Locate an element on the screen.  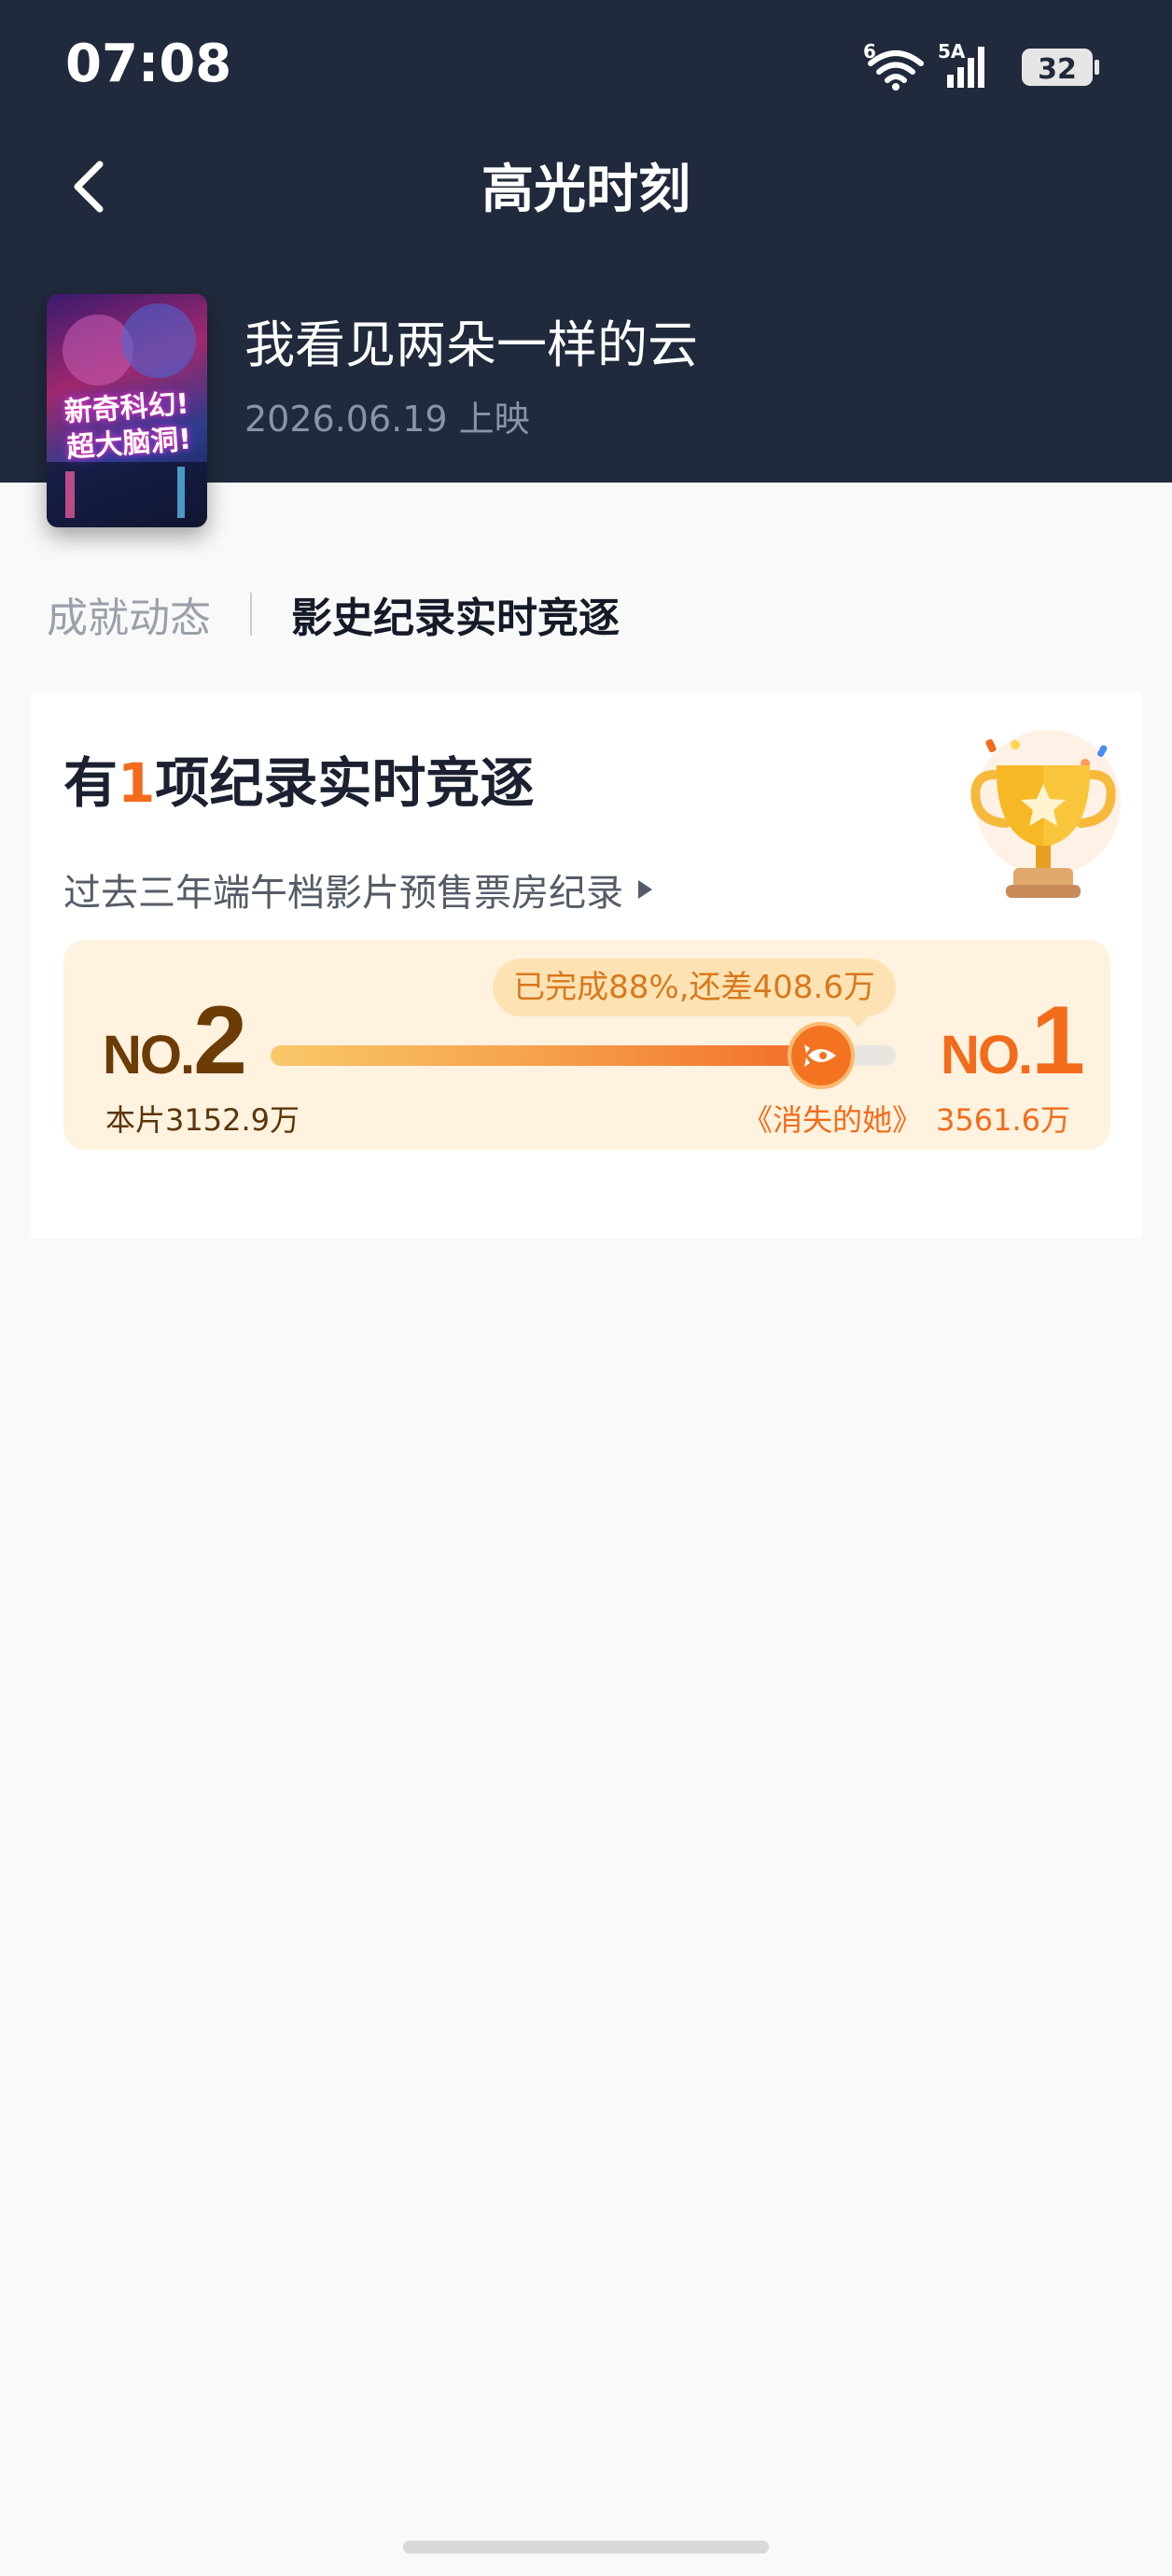
record-count: 1 is located at coordinates (137, 783).